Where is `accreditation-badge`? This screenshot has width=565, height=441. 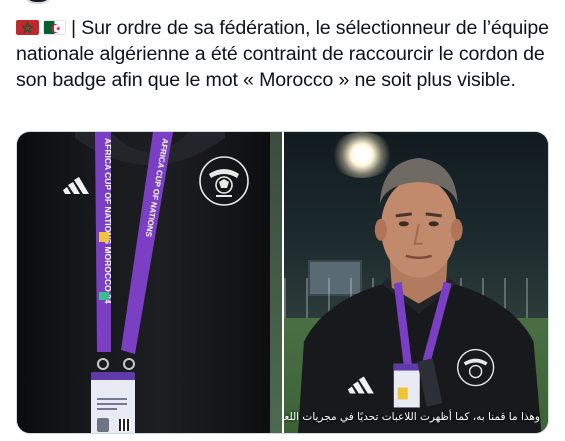
accreditation-badge is located at coordinates (113, 402).